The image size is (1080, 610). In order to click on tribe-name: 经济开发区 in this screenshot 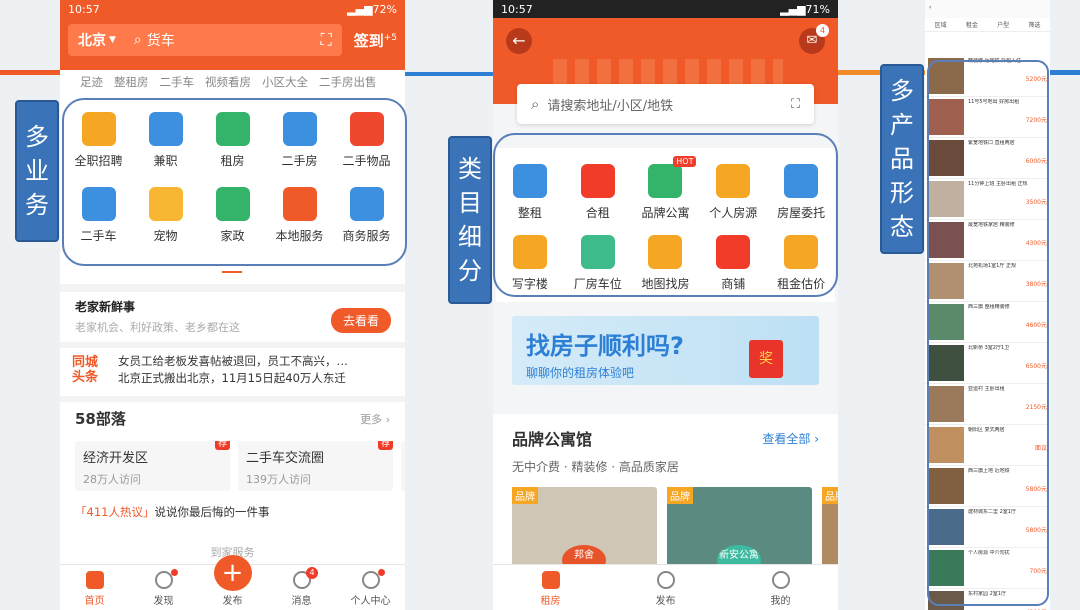, I will do `click(116, 458)`.